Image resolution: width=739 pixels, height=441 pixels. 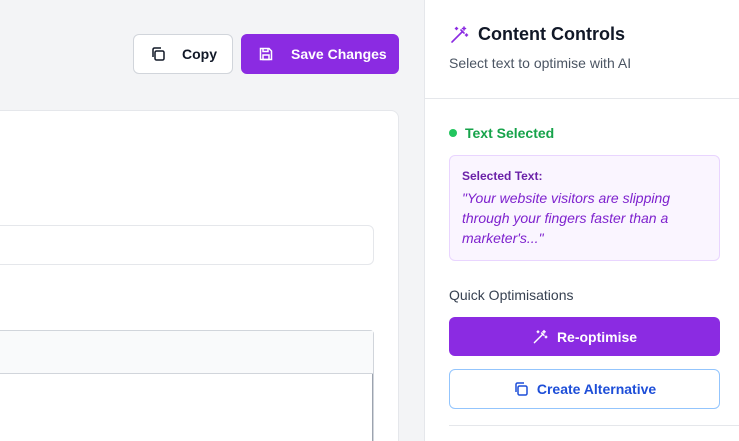 I want to click on quick-optimisations-label: Quick Optimisations, so click(x=511, y=295).